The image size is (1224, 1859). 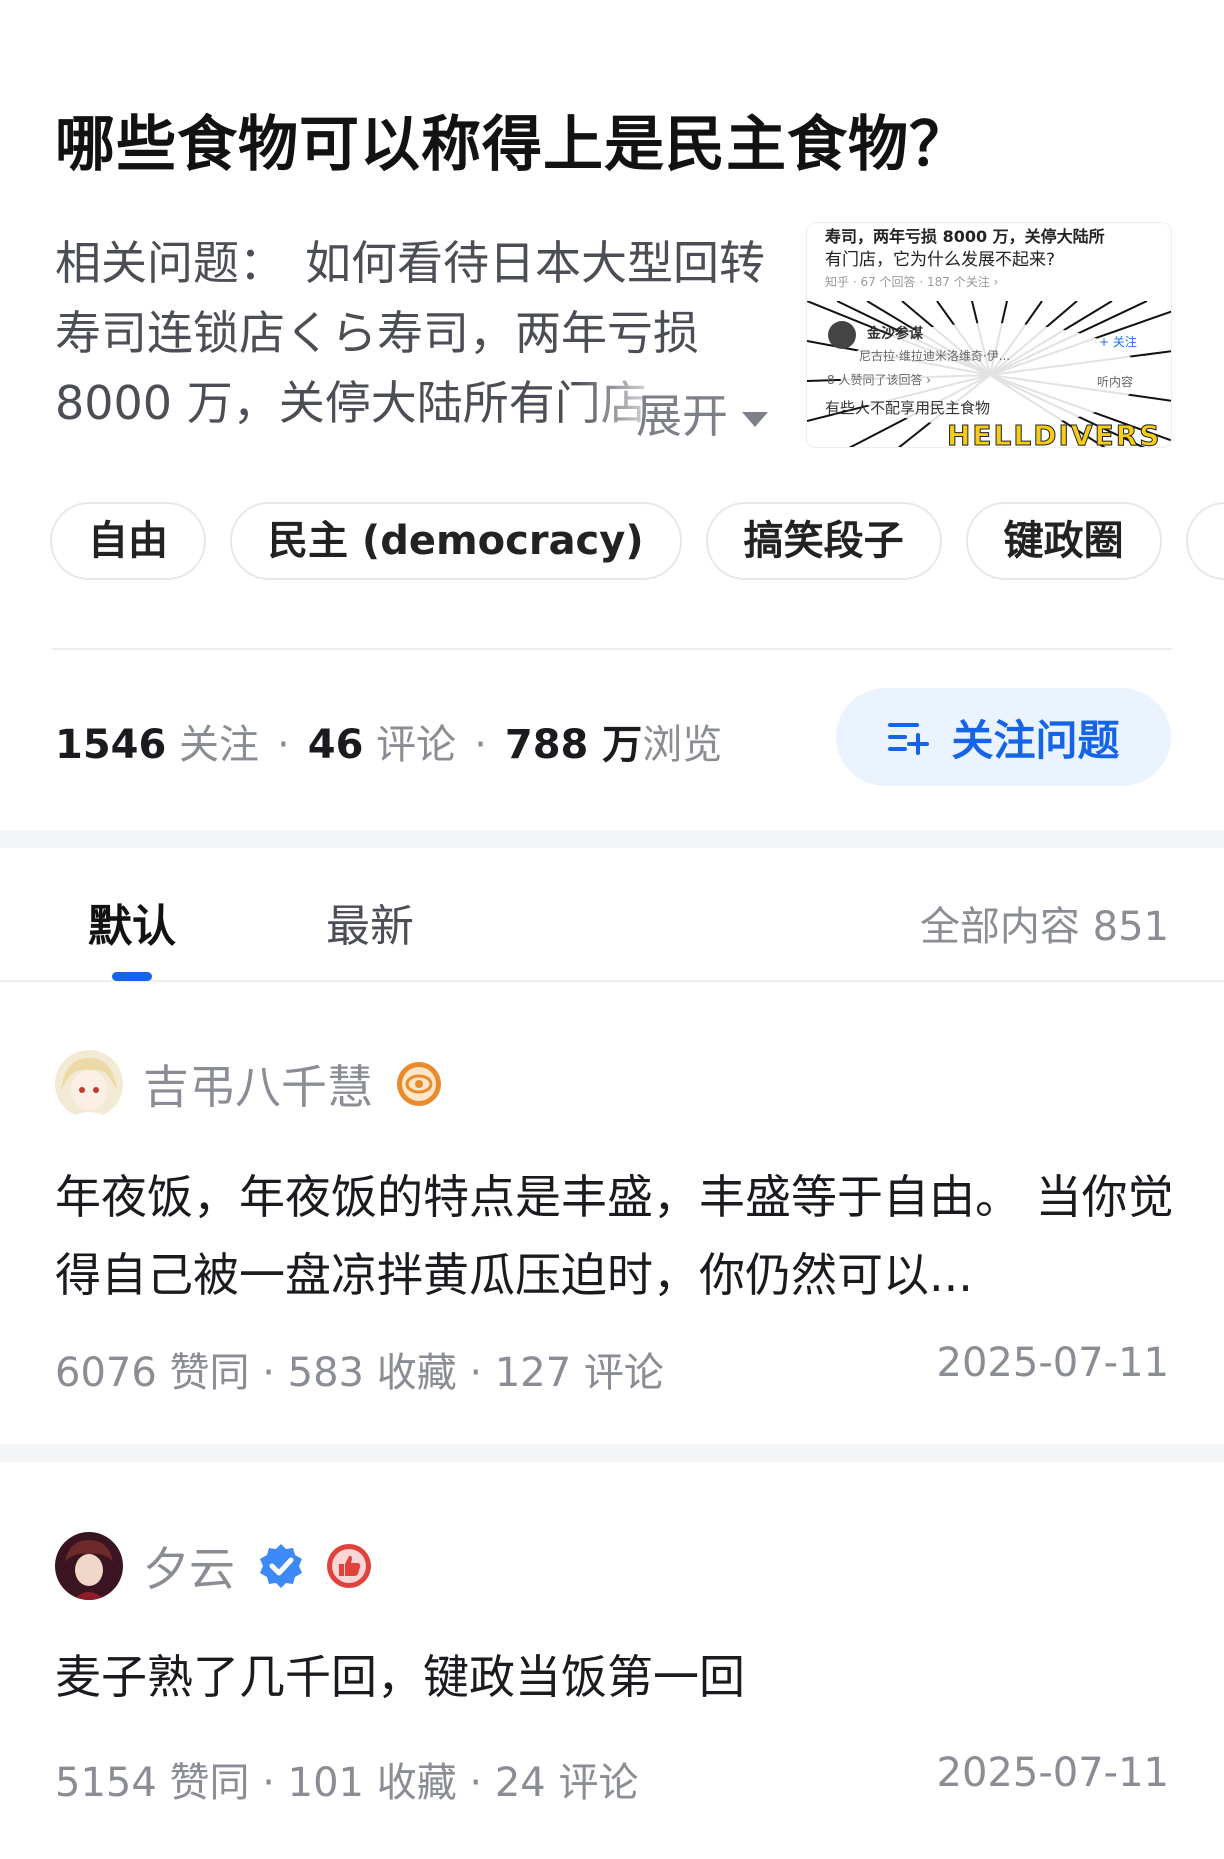 What do you see at coordinates (132, 922) in the screenshot?
I see `tab-default: 默认` at bounding box center [132, 922].